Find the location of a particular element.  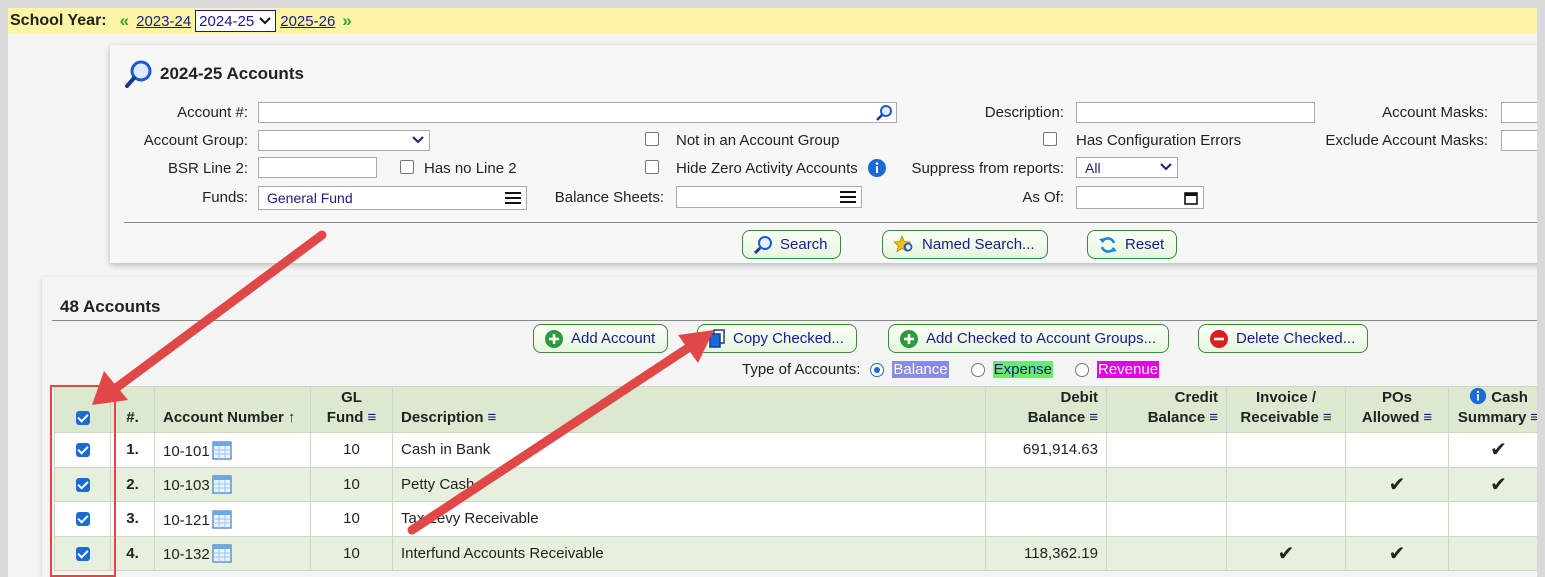

gl-fund-cell: 10 is located at coordinates (351, 450).